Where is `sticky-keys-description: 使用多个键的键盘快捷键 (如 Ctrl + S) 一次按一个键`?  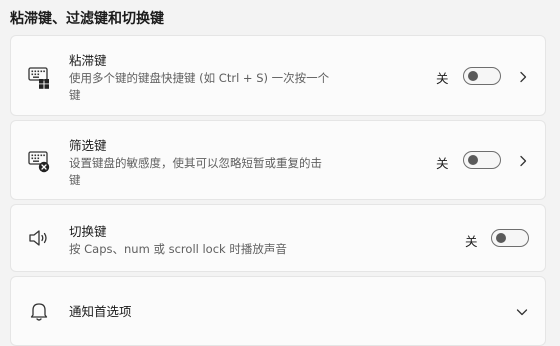 sticky-keys-description: 使用多个键的键盘快捷键 (如 Ctrl + S) 一次按一个键 is located at coordinates (199, 86).